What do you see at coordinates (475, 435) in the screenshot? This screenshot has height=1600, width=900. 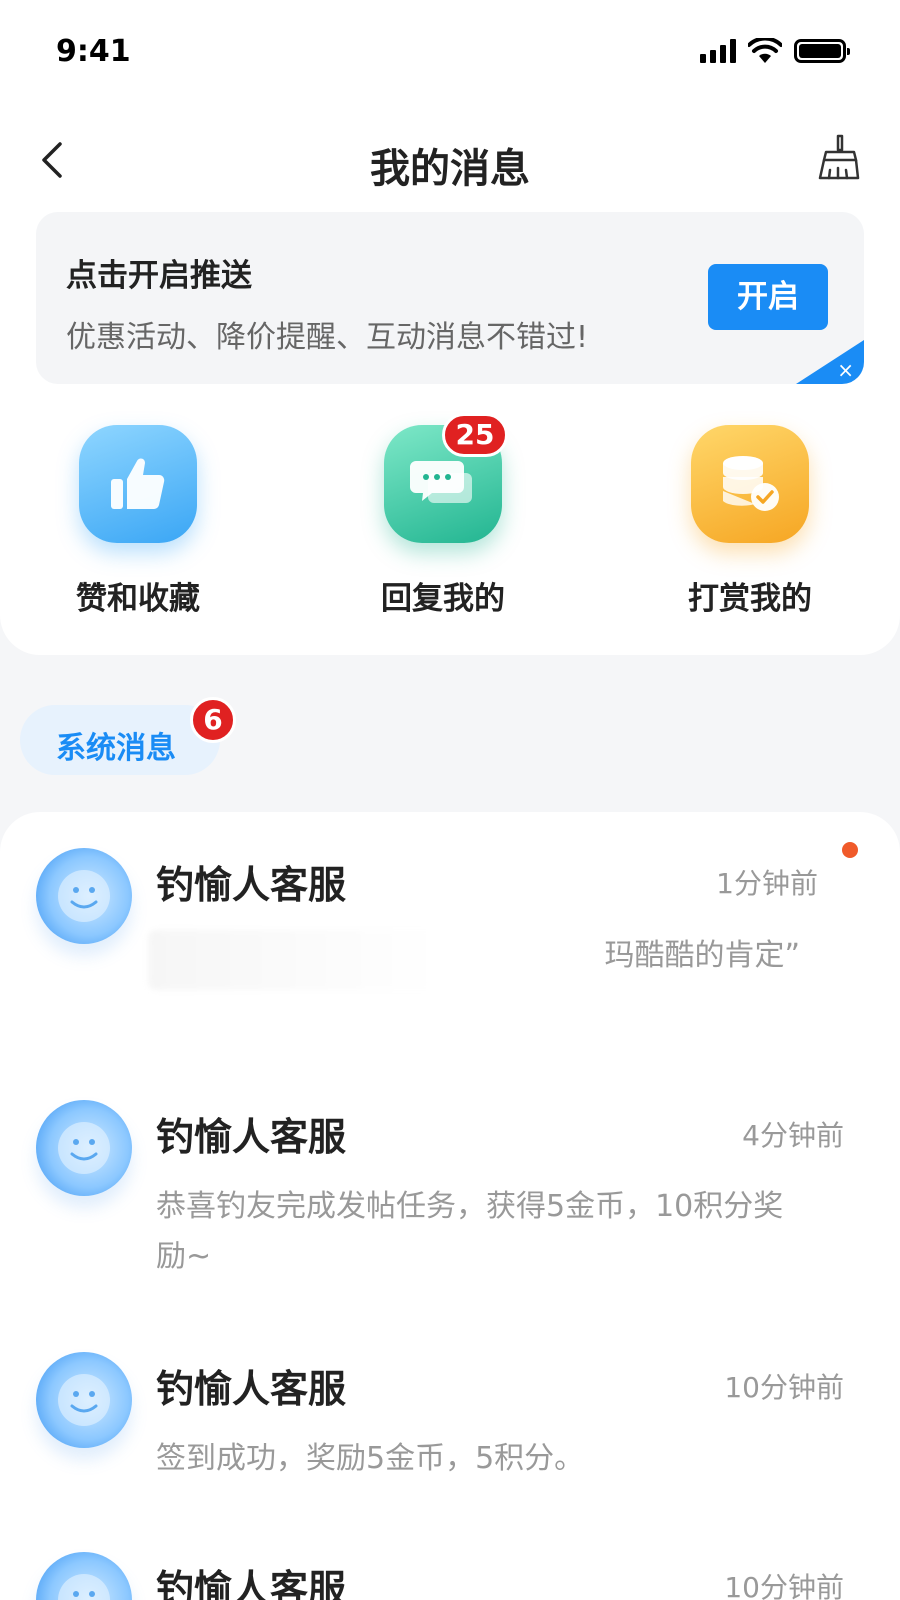 I see `unread-count-badge: 25` at bounding box center [475, 435].